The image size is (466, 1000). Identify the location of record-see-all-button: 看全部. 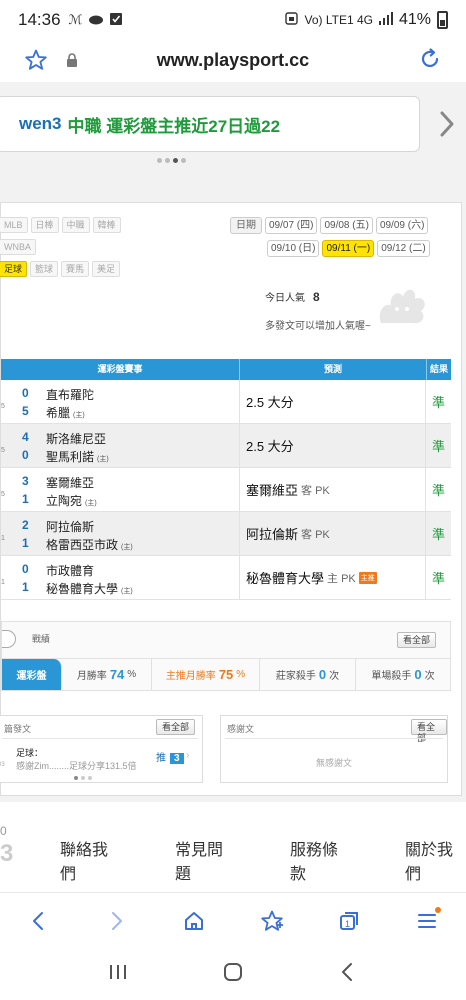
(417, 640).